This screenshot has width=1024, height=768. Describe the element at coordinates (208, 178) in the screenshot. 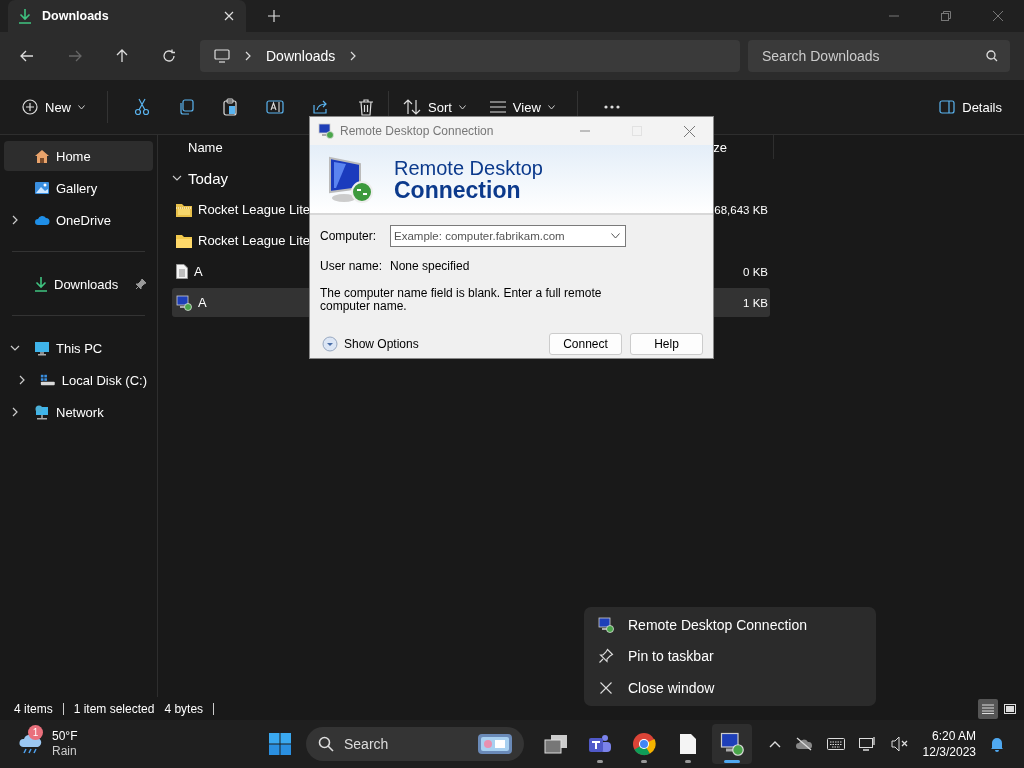

I see `group-label: Today` at that location.